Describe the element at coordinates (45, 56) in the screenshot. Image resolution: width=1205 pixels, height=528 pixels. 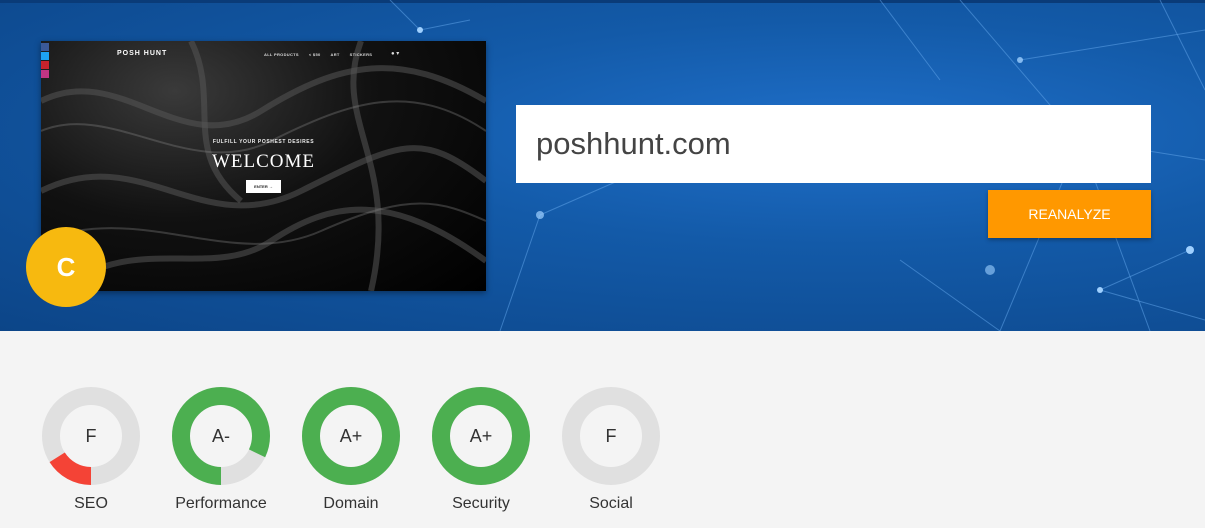
I see `twitter-icon` at that location.